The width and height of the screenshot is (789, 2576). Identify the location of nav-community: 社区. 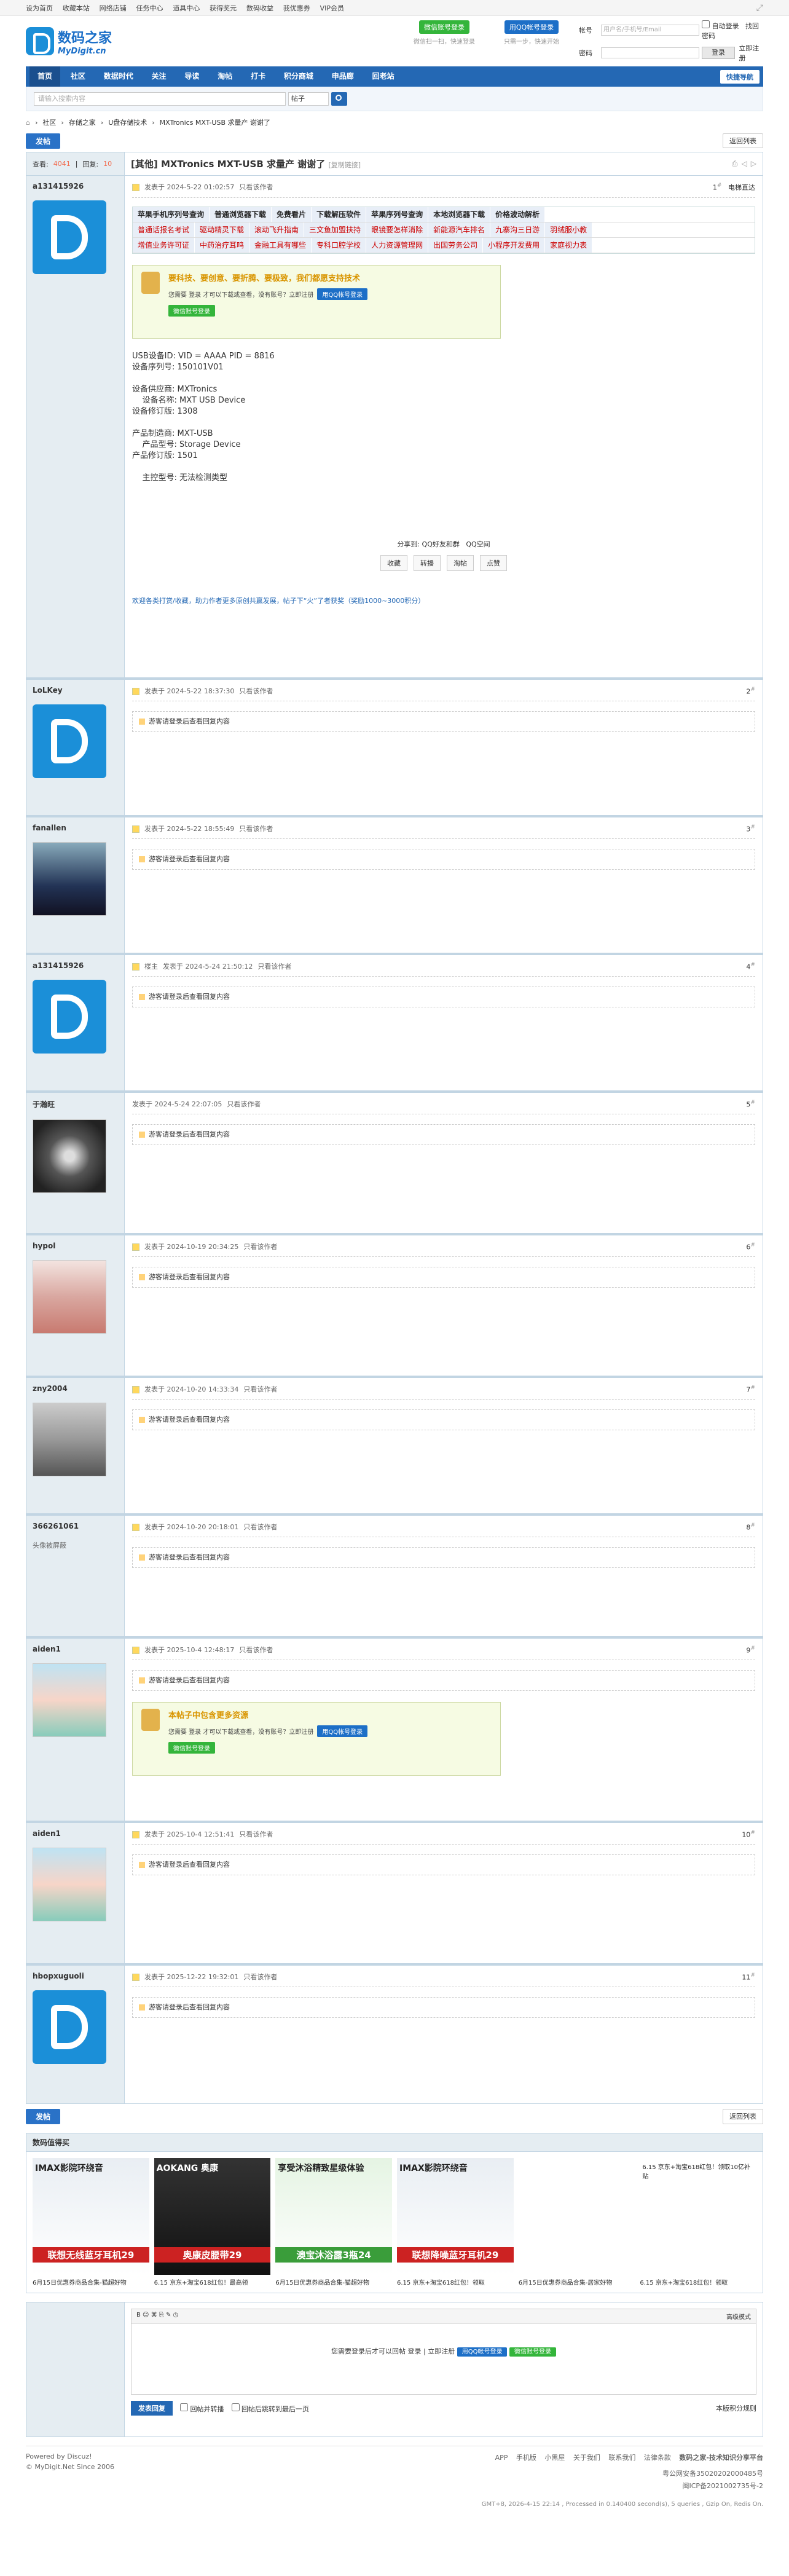
(78, 77).